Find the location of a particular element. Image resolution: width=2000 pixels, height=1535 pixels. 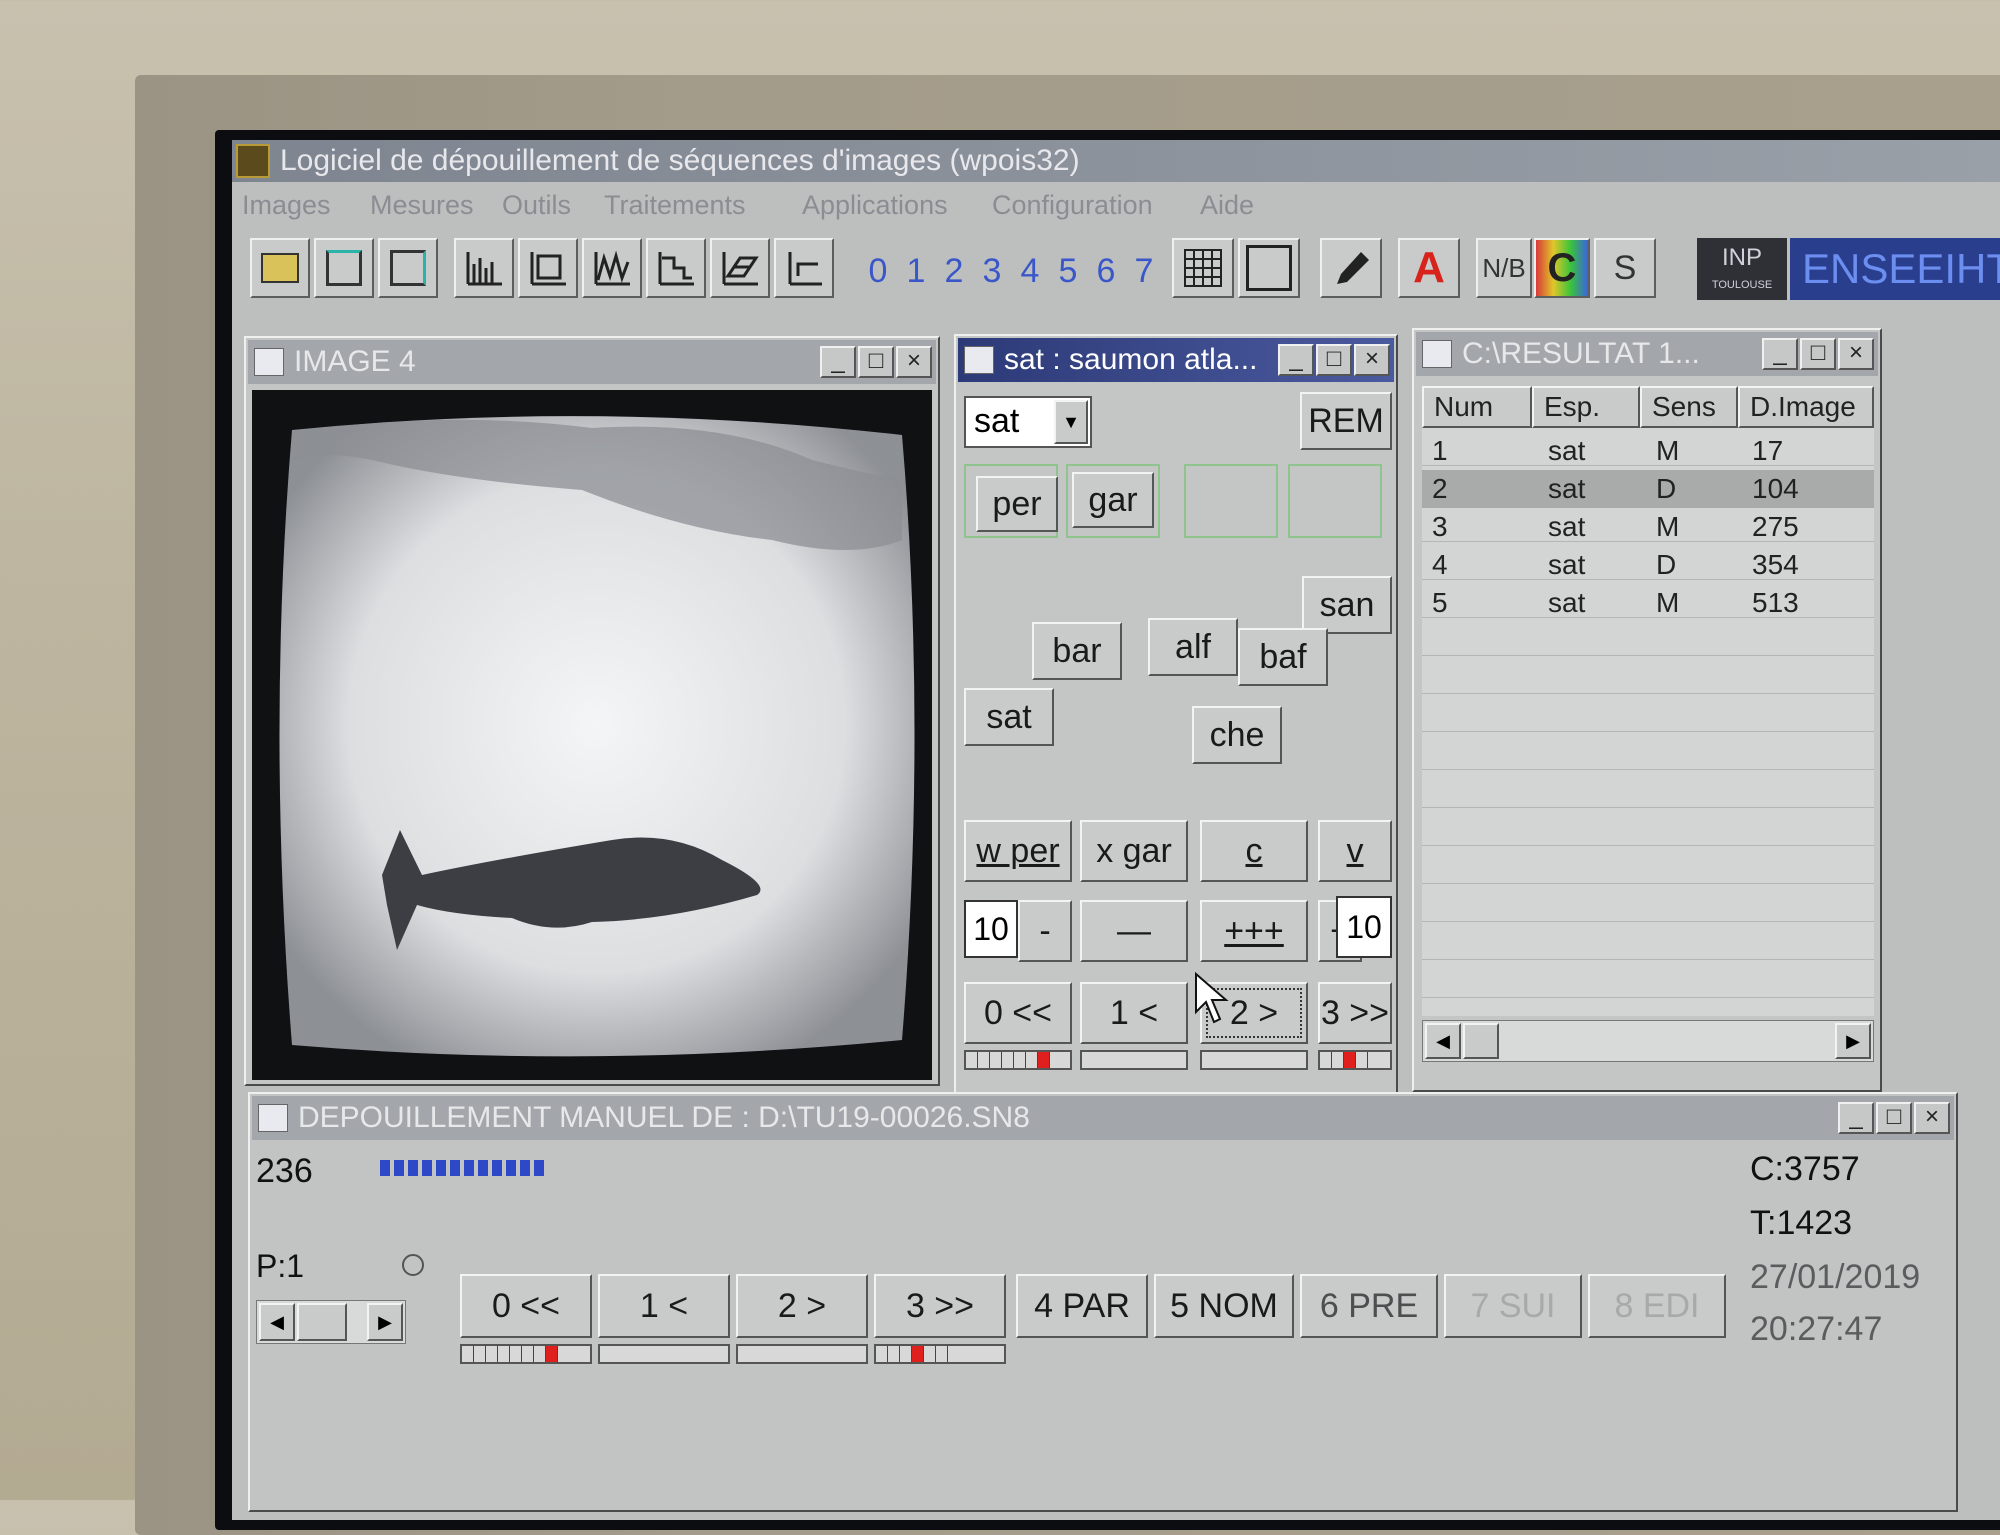

channel-4-button: 4 is located at coordinates (1030, 271).